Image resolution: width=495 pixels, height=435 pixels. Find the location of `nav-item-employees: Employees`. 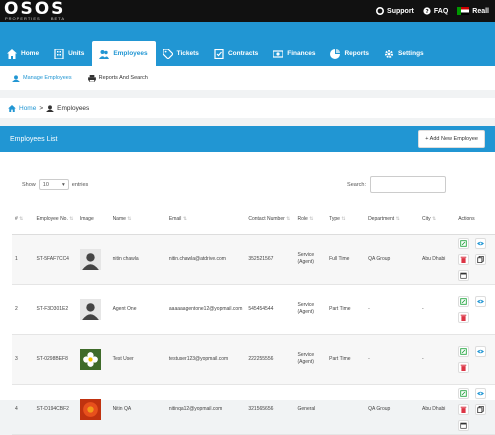

nav-item-employees: Employees is located at coordinates (124, 53).